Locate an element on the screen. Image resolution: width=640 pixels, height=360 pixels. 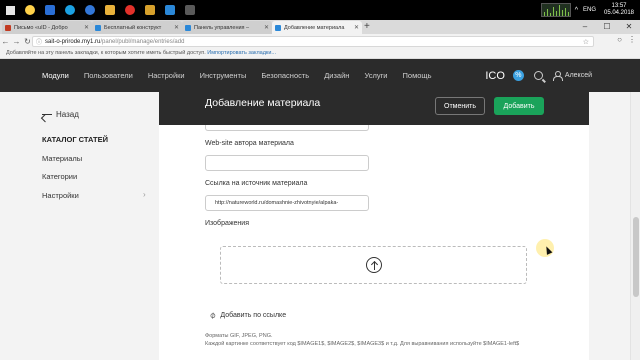
clock-date: 05.04.2018 is located at coordinates (619, 13).